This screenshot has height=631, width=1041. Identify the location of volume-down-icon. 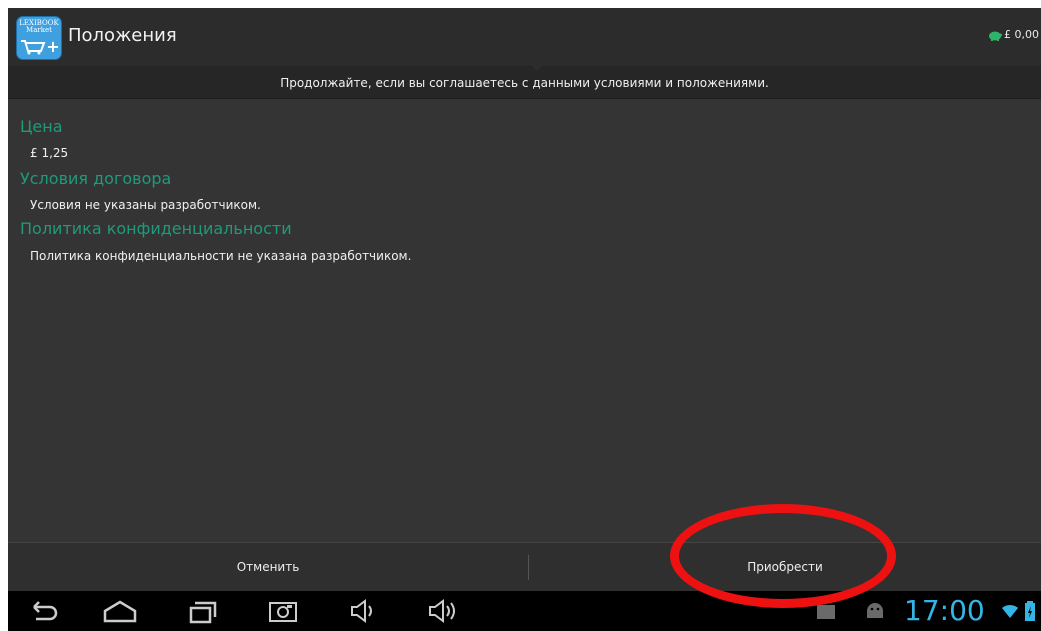
(361, 611).